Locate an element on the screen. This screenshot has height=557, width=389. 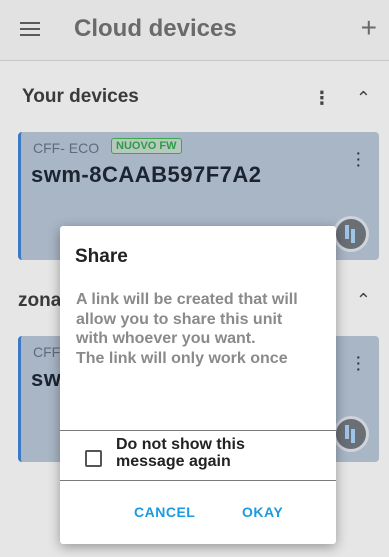
dont-show-again-label: Do not show this message again is located at coordinates (180, 453).